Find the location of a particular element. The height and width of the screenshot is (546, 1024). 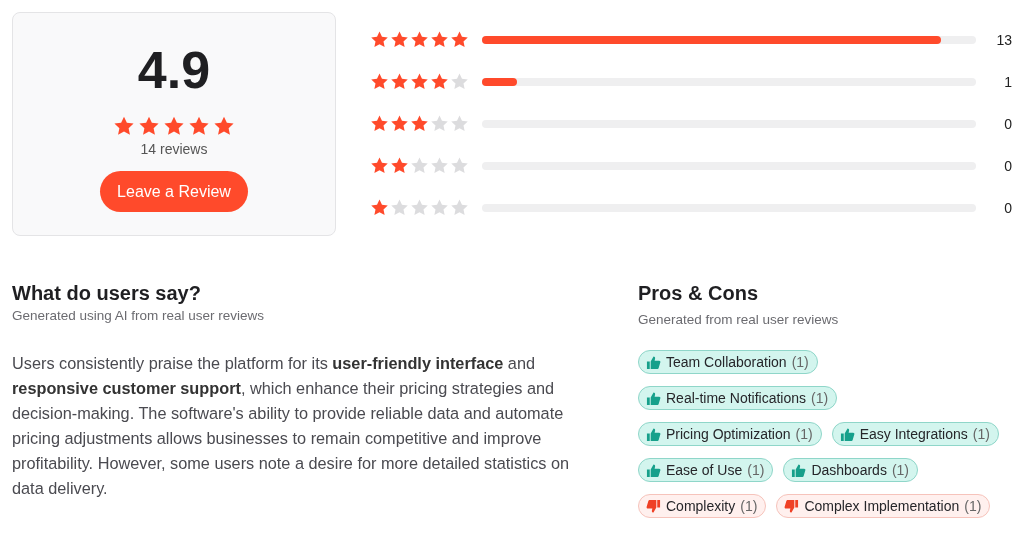

summary-paragraph: Users consistently praise the platform for its user-friendly interface and responsive customer support, which enhance their pricing strategies and decision-making. The software's ability to provide reliable data and automate pricing adjustments allows businesses to remain competitive and improve profitability. However, some users note a desire for more detailed statistics on data delivery. is located at coordinates (291, 426).